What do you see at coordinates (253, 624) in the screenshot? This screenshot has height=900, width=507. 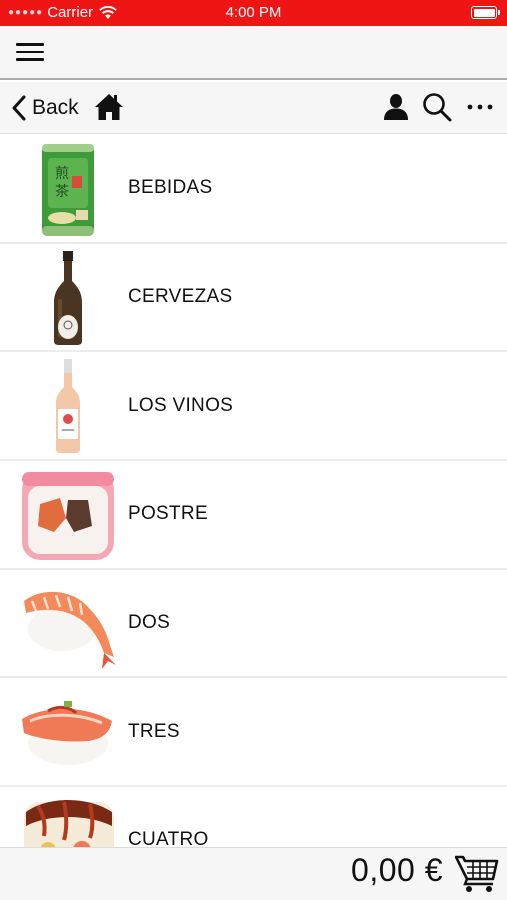 I see `list-item-dos: DOS` at bounding box center [253, 624].